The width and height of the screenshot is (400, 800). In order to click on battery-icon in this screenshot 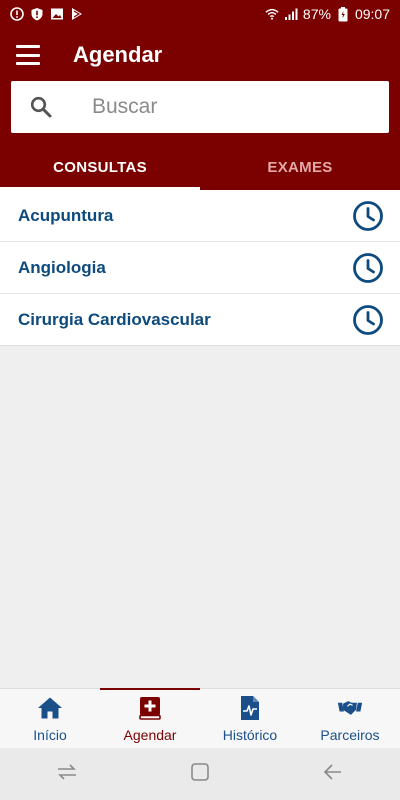, I will do `click(343, 13)`.